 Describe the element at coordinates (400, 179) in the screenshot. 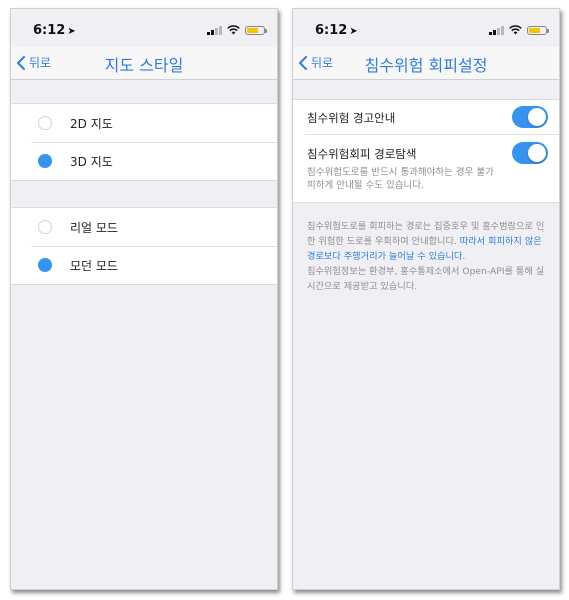

I see `setting-description: 침수위험도로를 반드시 통과해야하는 경우 불가피하게 안내될 수도 있습니다.` at that location.